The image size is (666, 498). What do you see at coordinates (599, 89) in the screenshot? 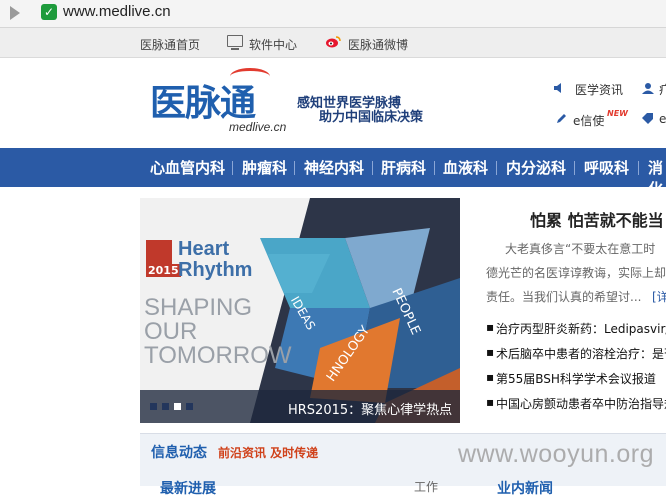
I see `header-link-news: 医学资讯` at bounding box center [599, 89].